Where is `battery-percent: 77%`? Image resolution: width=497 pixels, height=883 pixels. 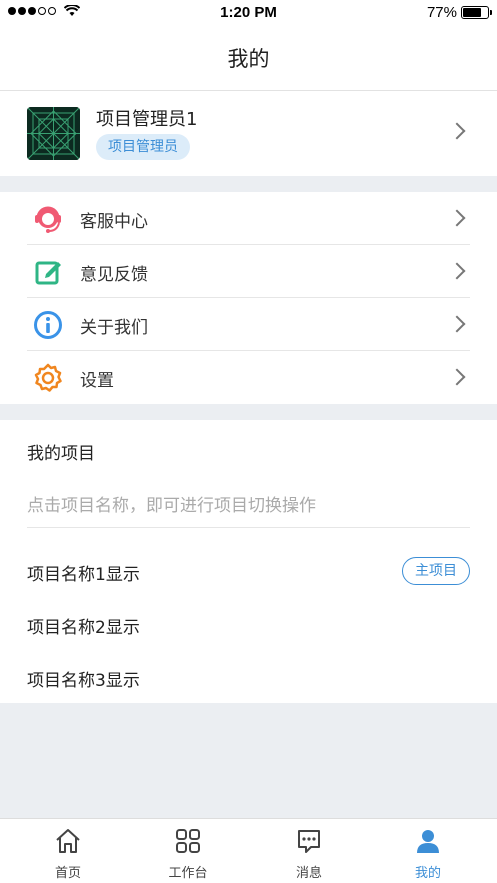 battery-percent: 77% is located at coordinates (441, 12).